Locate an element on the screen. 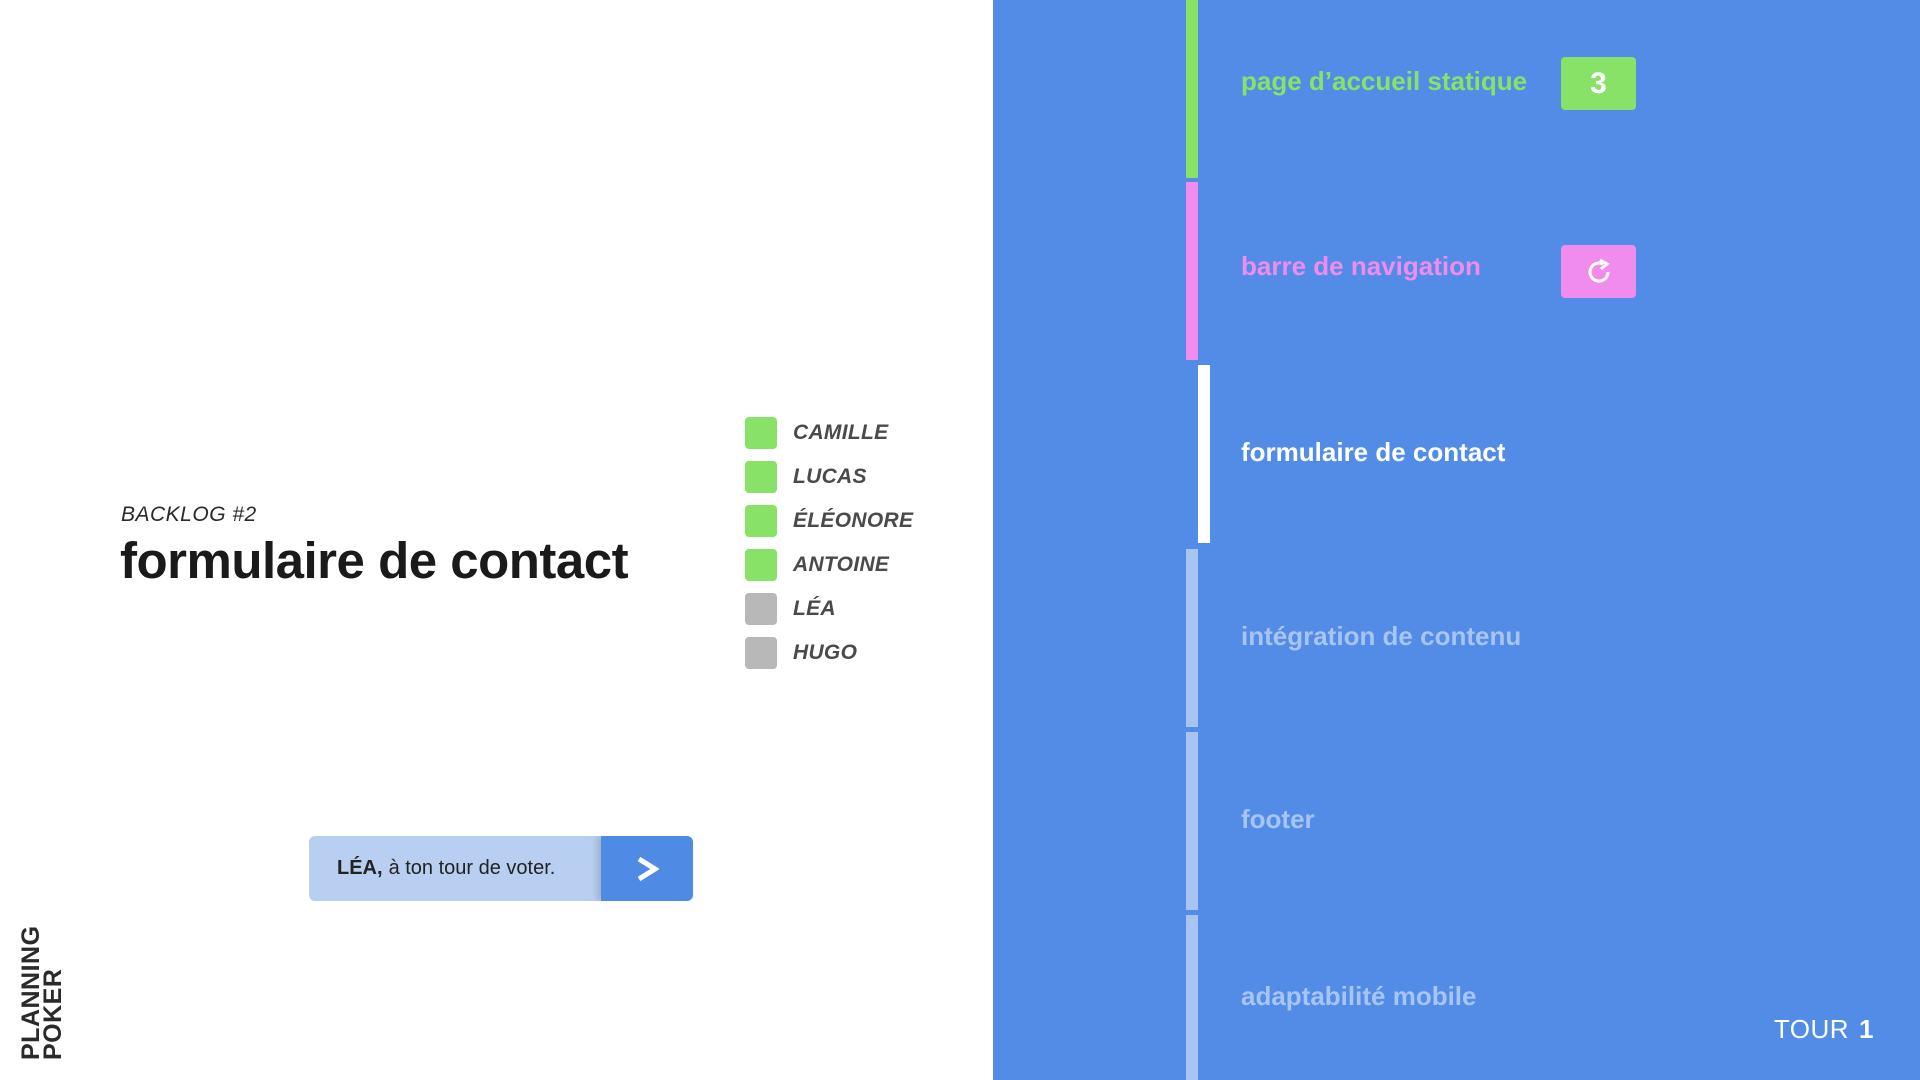 The image size is (1920, 1080). player-item: ANTOINE is located at coordinates (829, 565).